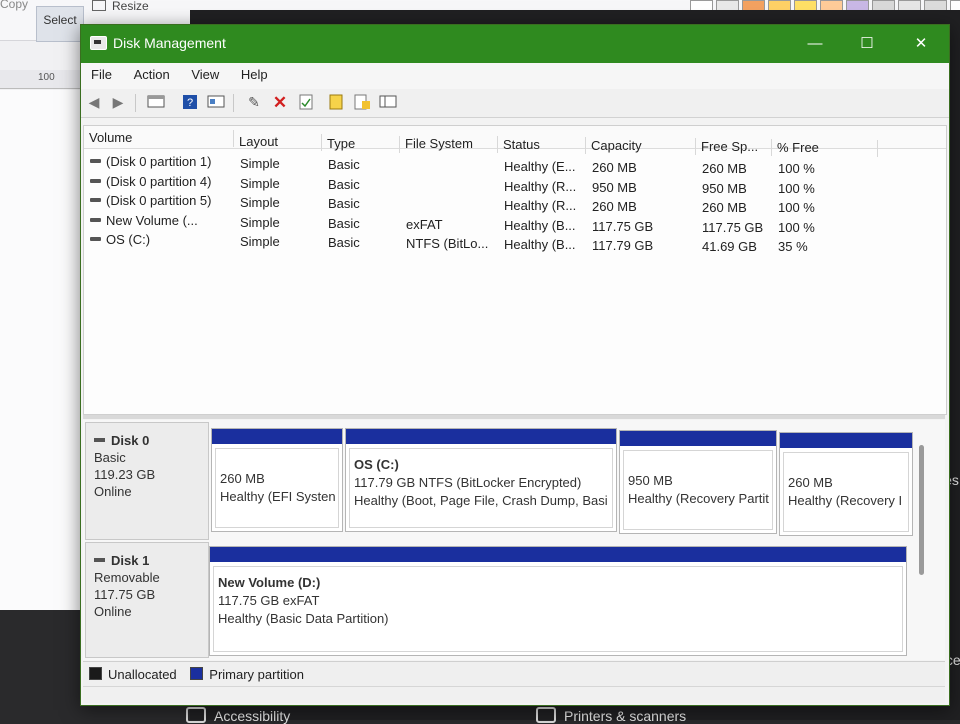 Image resolution: width=960 pixels, height=724 pixels. Describe the element at coordinates (306, 102) in the screenshot. I see `check-icon` at that location.